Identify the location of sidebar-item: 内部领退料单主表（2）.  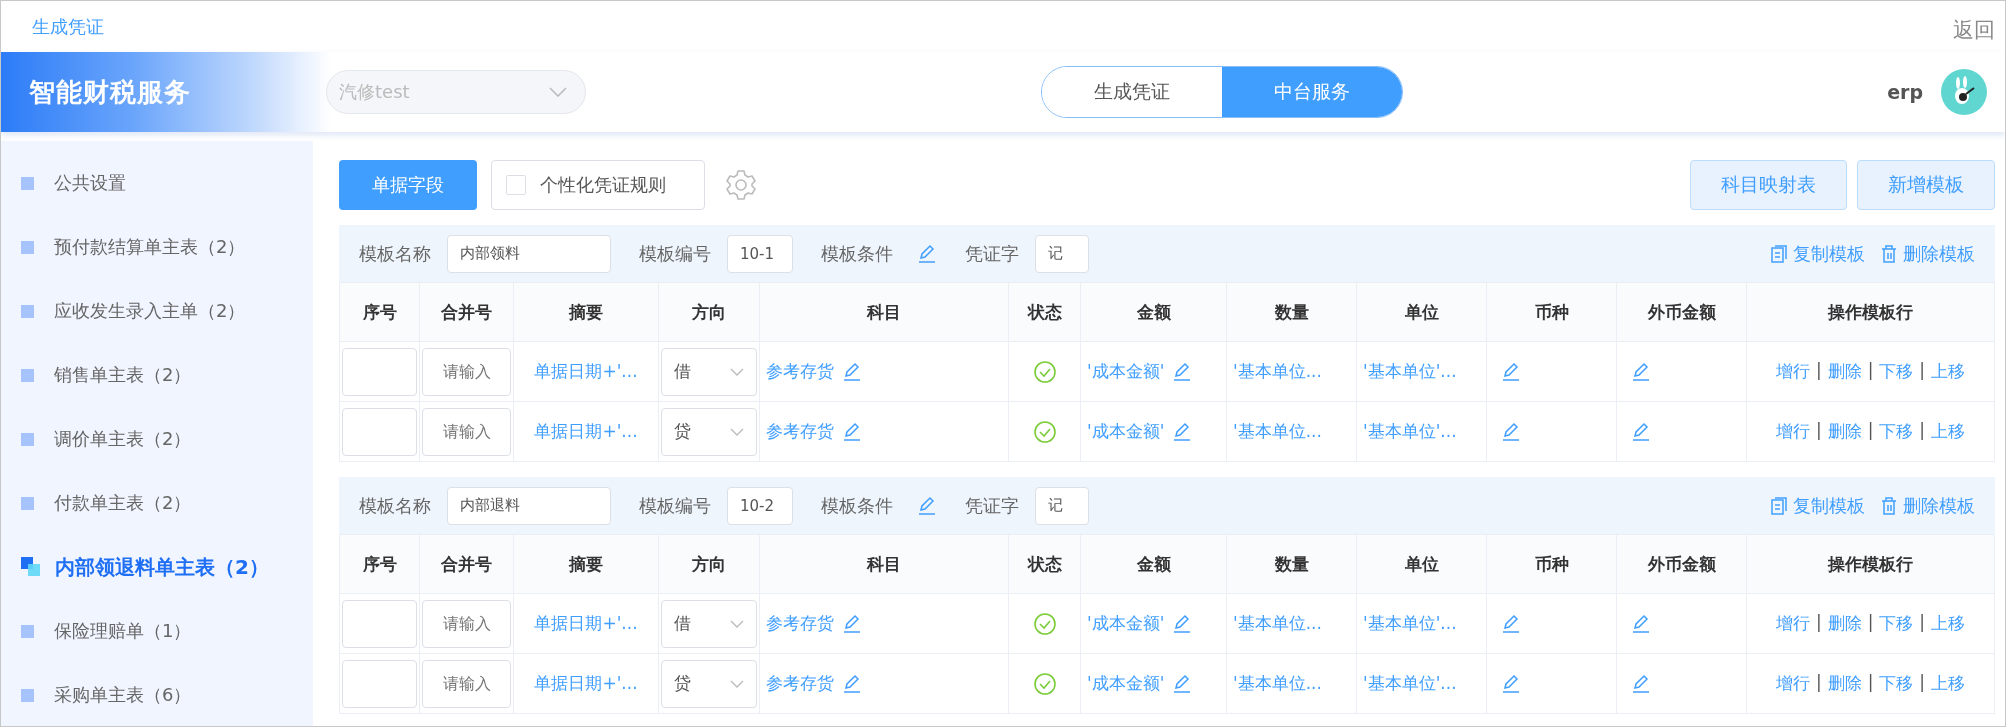
(157, 567).